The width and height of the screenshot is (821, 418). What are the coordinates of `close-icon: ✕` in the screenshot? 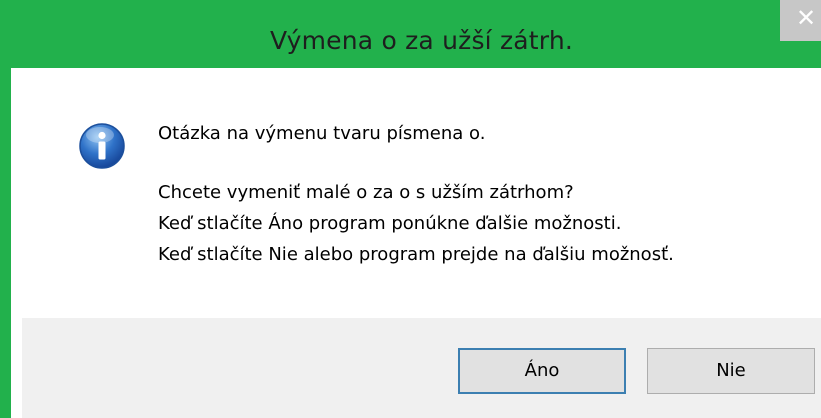 It's located at (806, 18).